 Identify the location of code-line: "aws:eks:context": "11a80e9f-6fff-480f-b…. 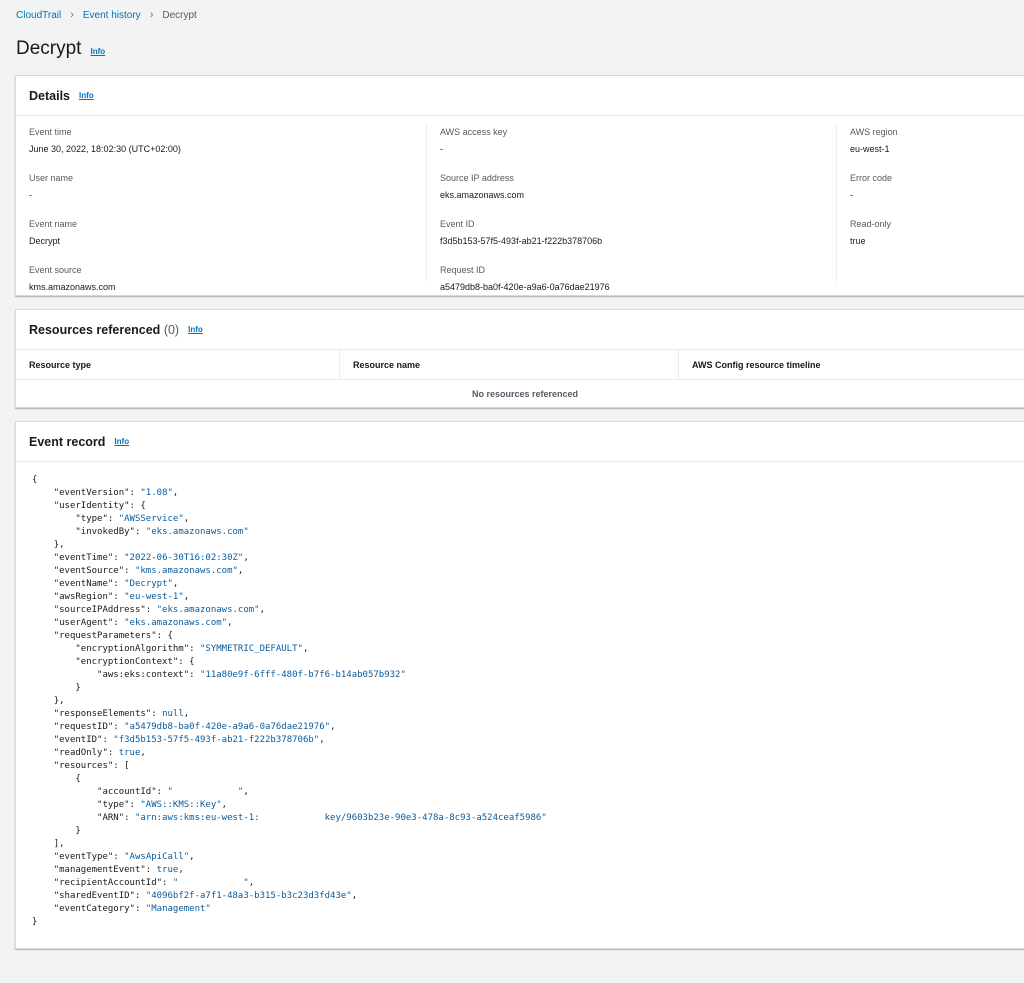
(528, 675).